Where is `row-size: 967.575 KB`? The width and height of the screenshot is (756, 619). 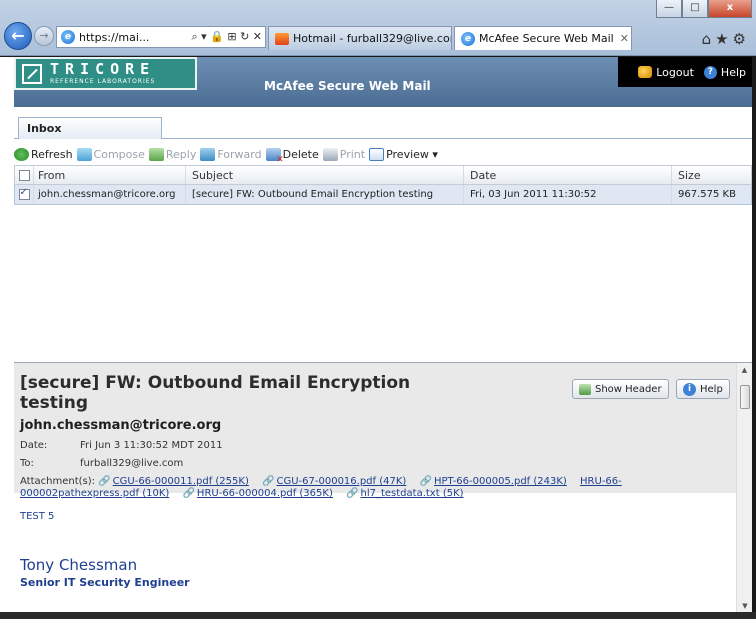 row-size: 967.575 KB is located at coordinates (710, 194).